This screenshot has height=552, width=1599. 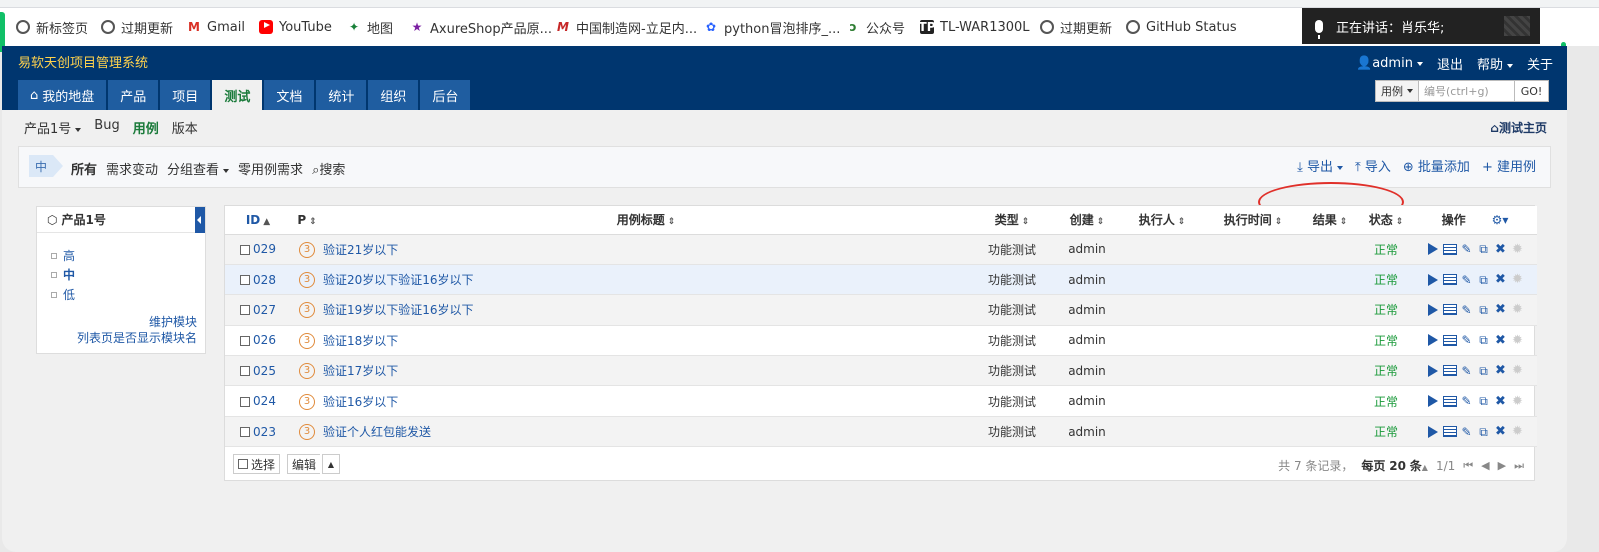 I want to click on select-all-checkbox: 选择, so click(x=257, y=464).